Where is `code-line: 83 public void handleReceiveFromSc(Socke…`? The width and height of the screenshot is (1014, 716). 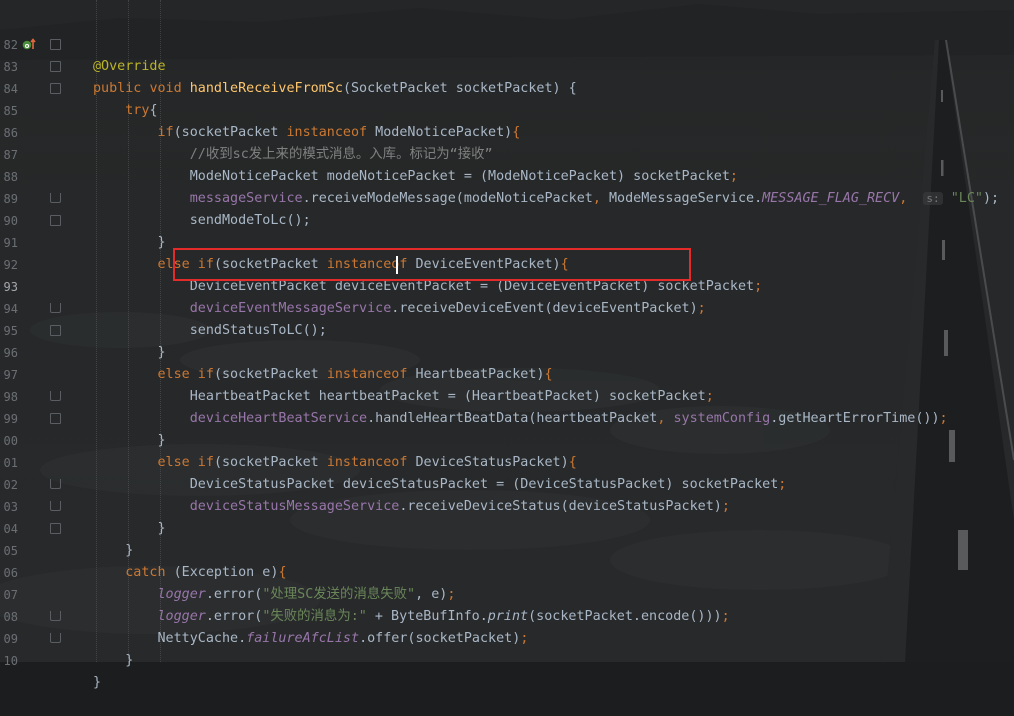 code-line: 83 public void handleReceiveFromSc(Socke… is located at coordinates (507, 65).